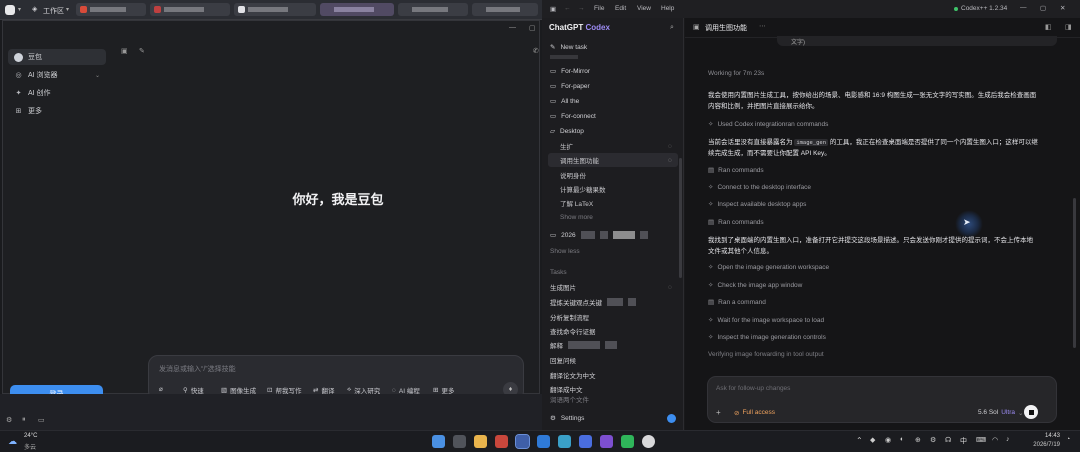  I want to click on show-more-link: Show more, so click(613, 217).